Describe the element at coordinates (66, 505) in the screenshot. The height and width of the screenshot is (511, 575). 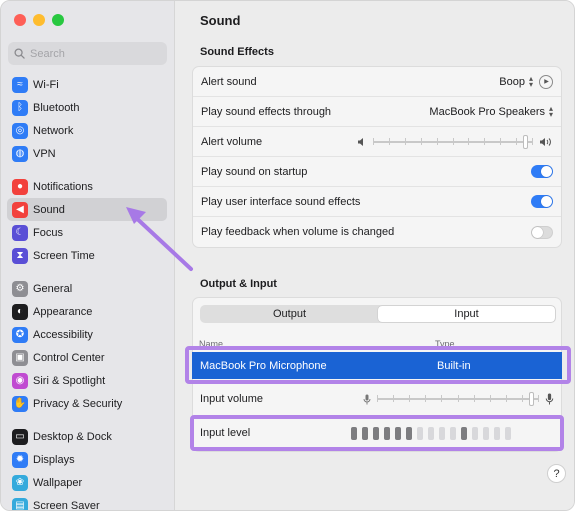
I see `sidebar-item-label: Screen Saver` at that location.